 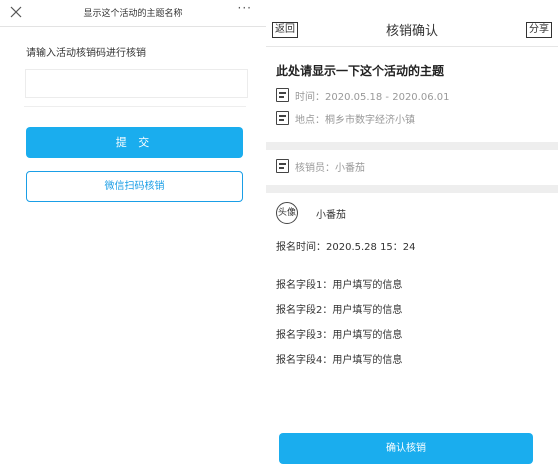 What do you see at coordinates (245, 8) in the screenshot?
I see `more-icon: ···` at bounding box center [245, 8].